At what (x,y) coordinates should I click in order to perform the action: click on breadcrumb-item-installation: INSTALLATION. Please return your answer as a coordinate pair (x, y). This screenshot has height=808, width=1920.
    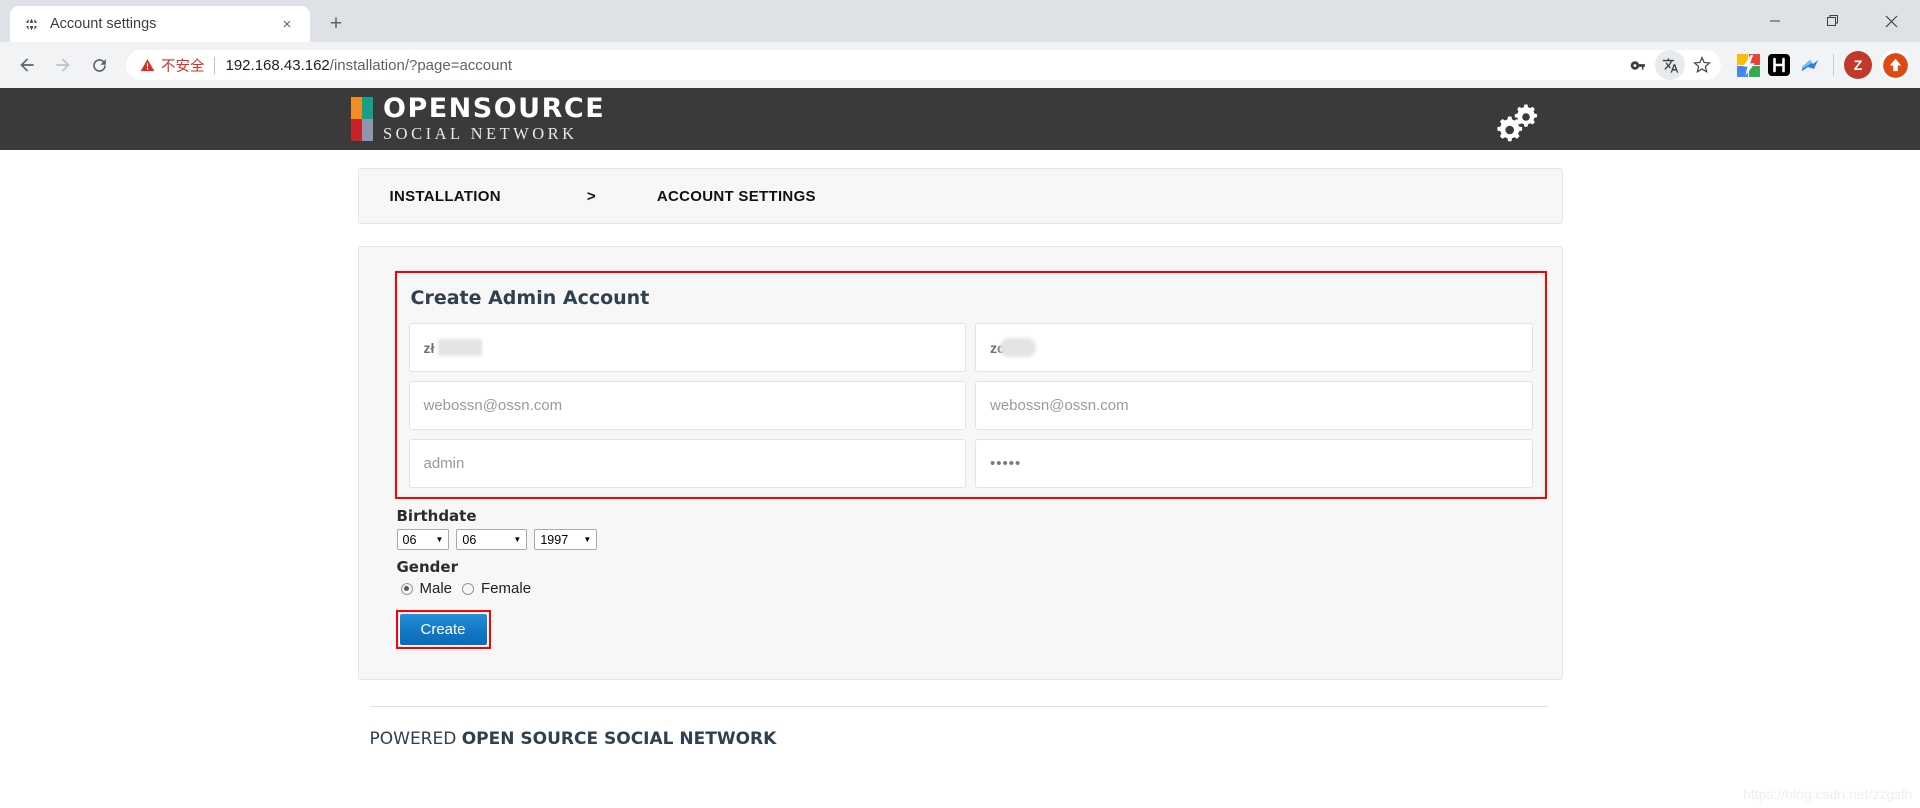
    Looking at the image, I should click on (445, 196).